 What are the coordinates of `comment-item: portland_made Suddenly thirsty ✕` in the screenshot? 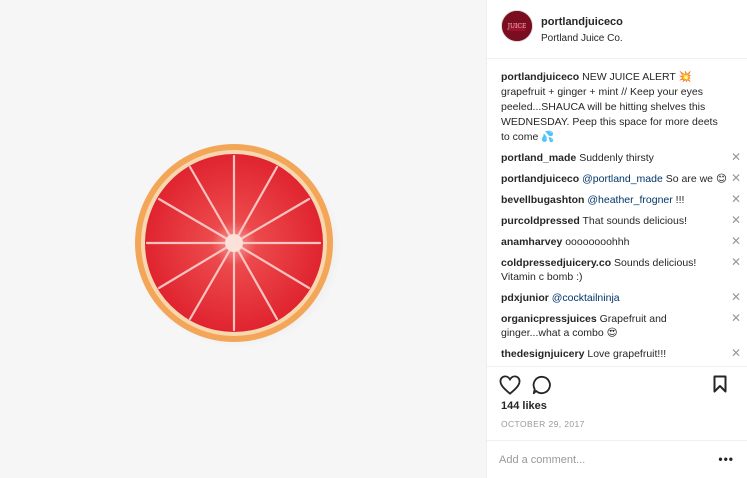 It's located at (621, 158).